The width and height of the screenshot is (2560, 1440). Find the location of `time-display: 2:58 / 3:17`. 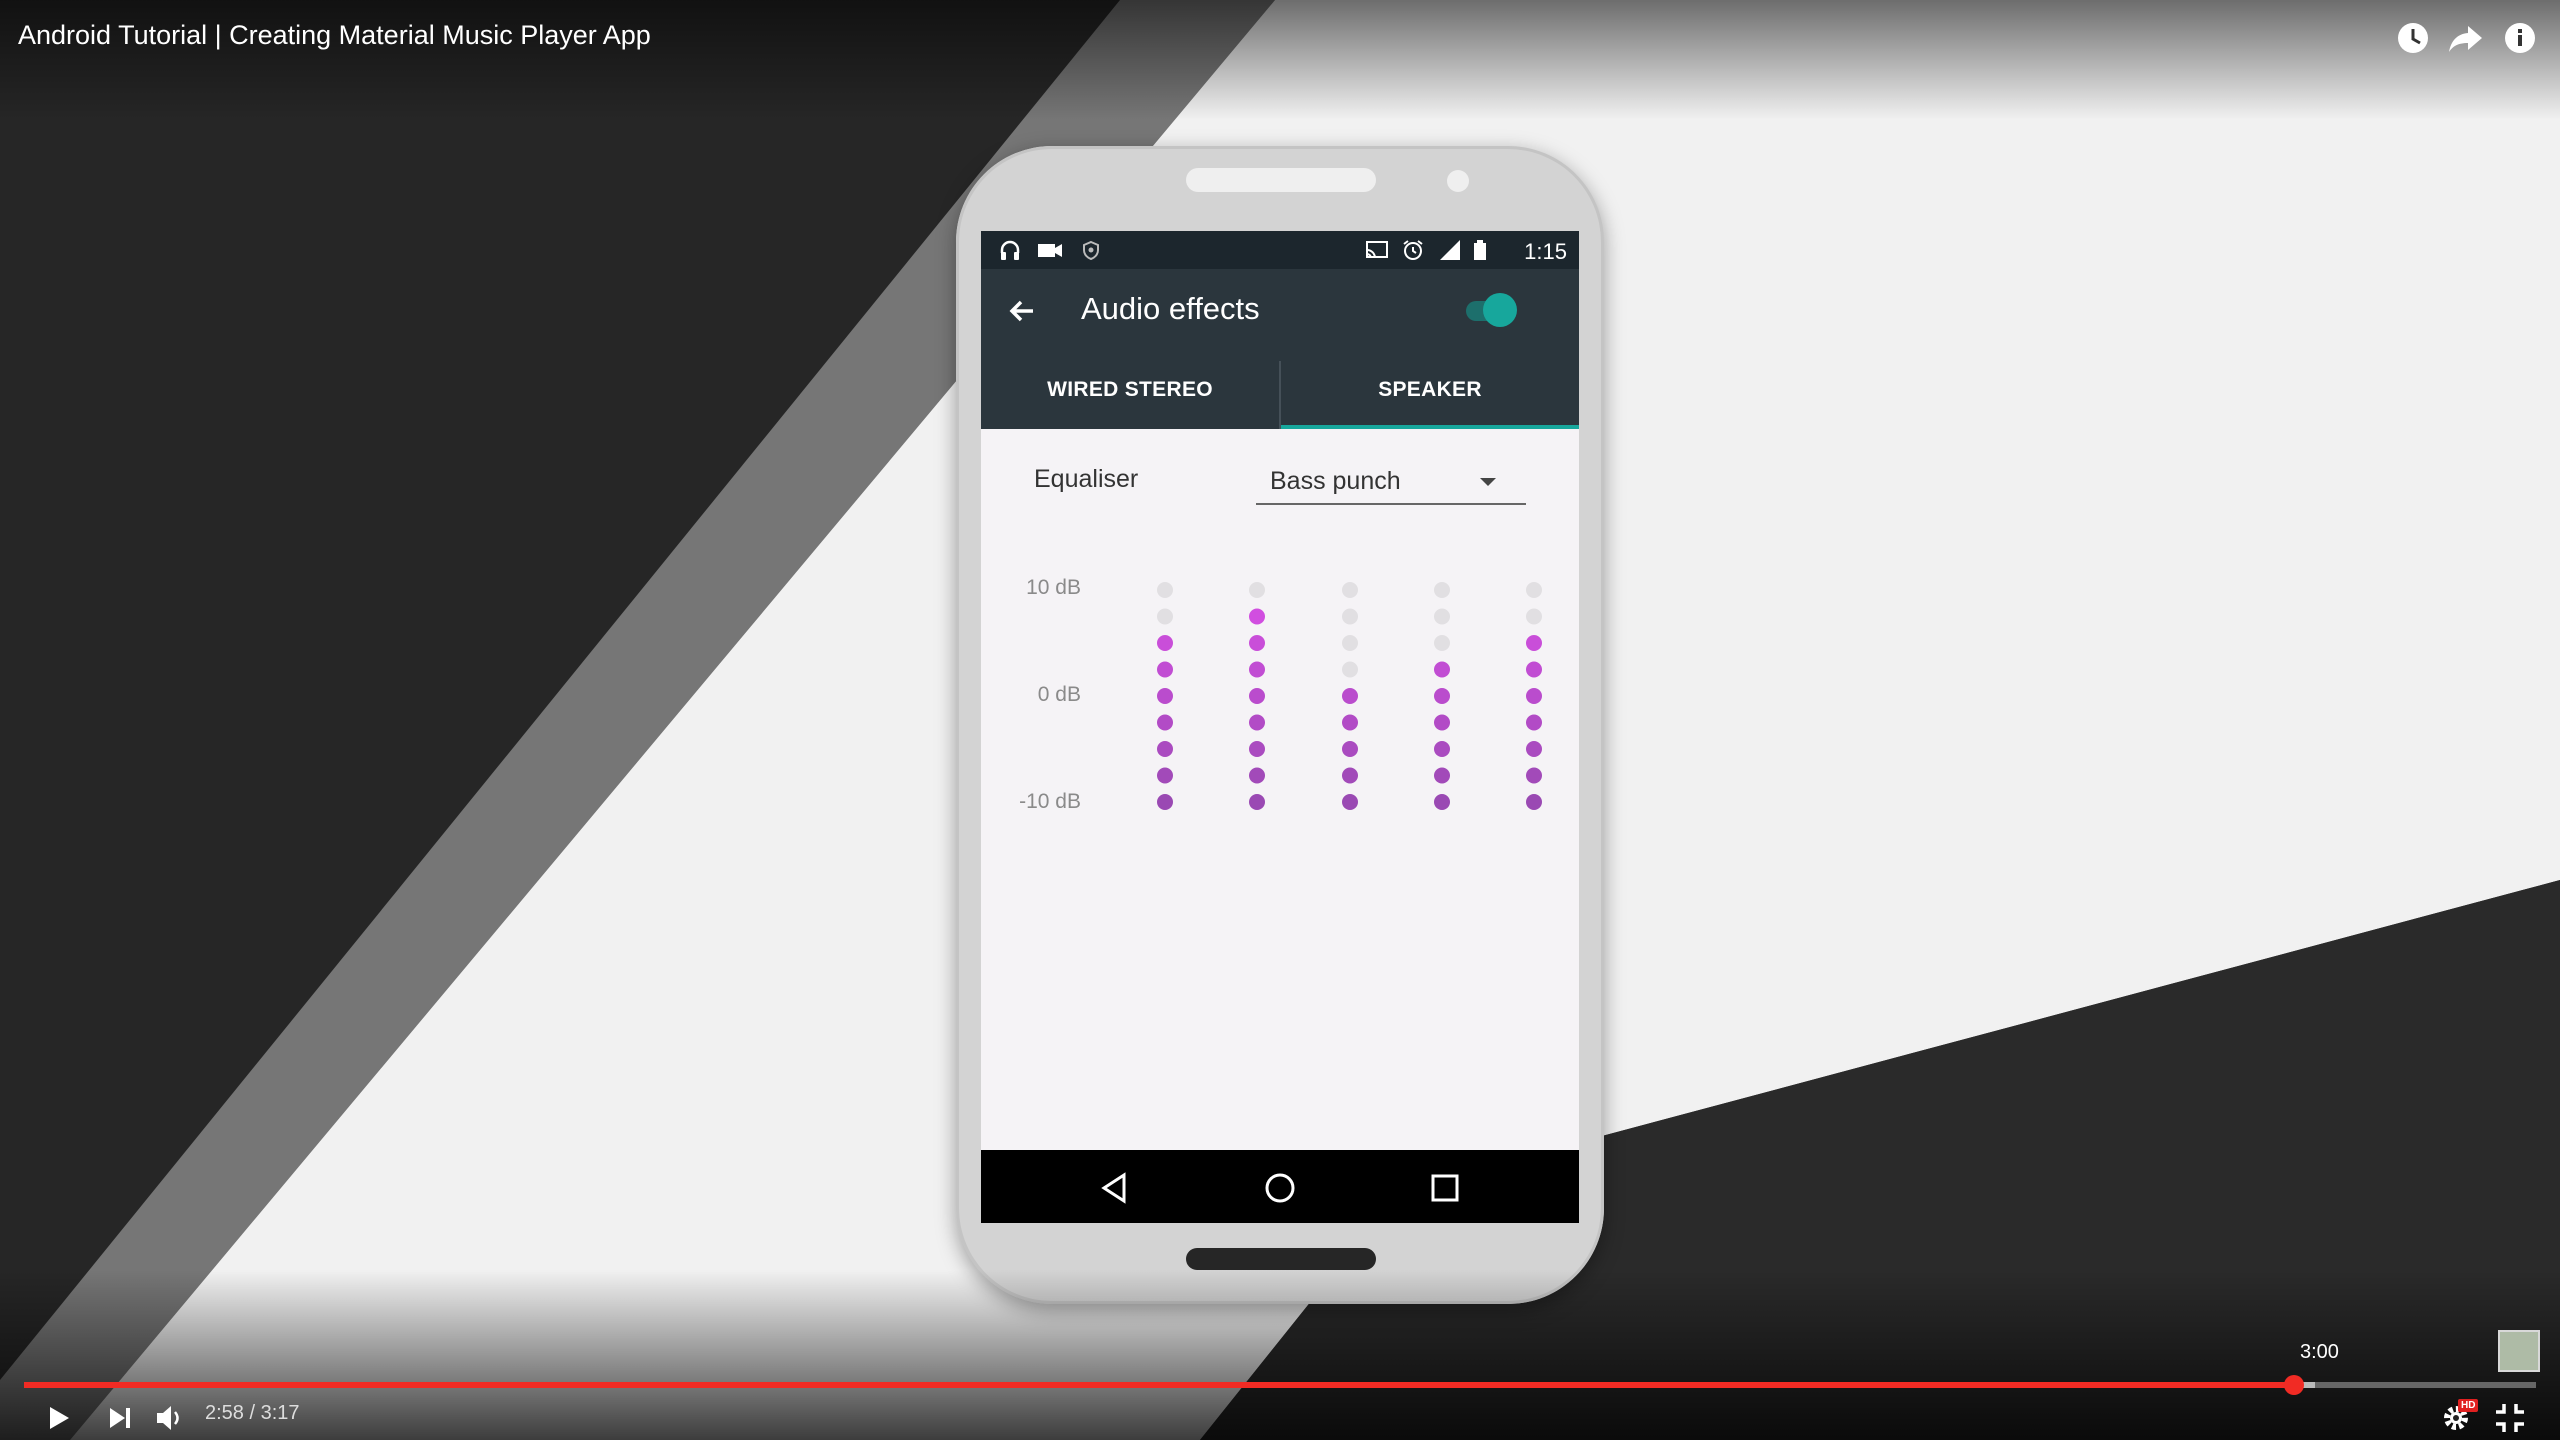

time-display: 2:58 / 3:17 is located at coordinates (252, 1413).